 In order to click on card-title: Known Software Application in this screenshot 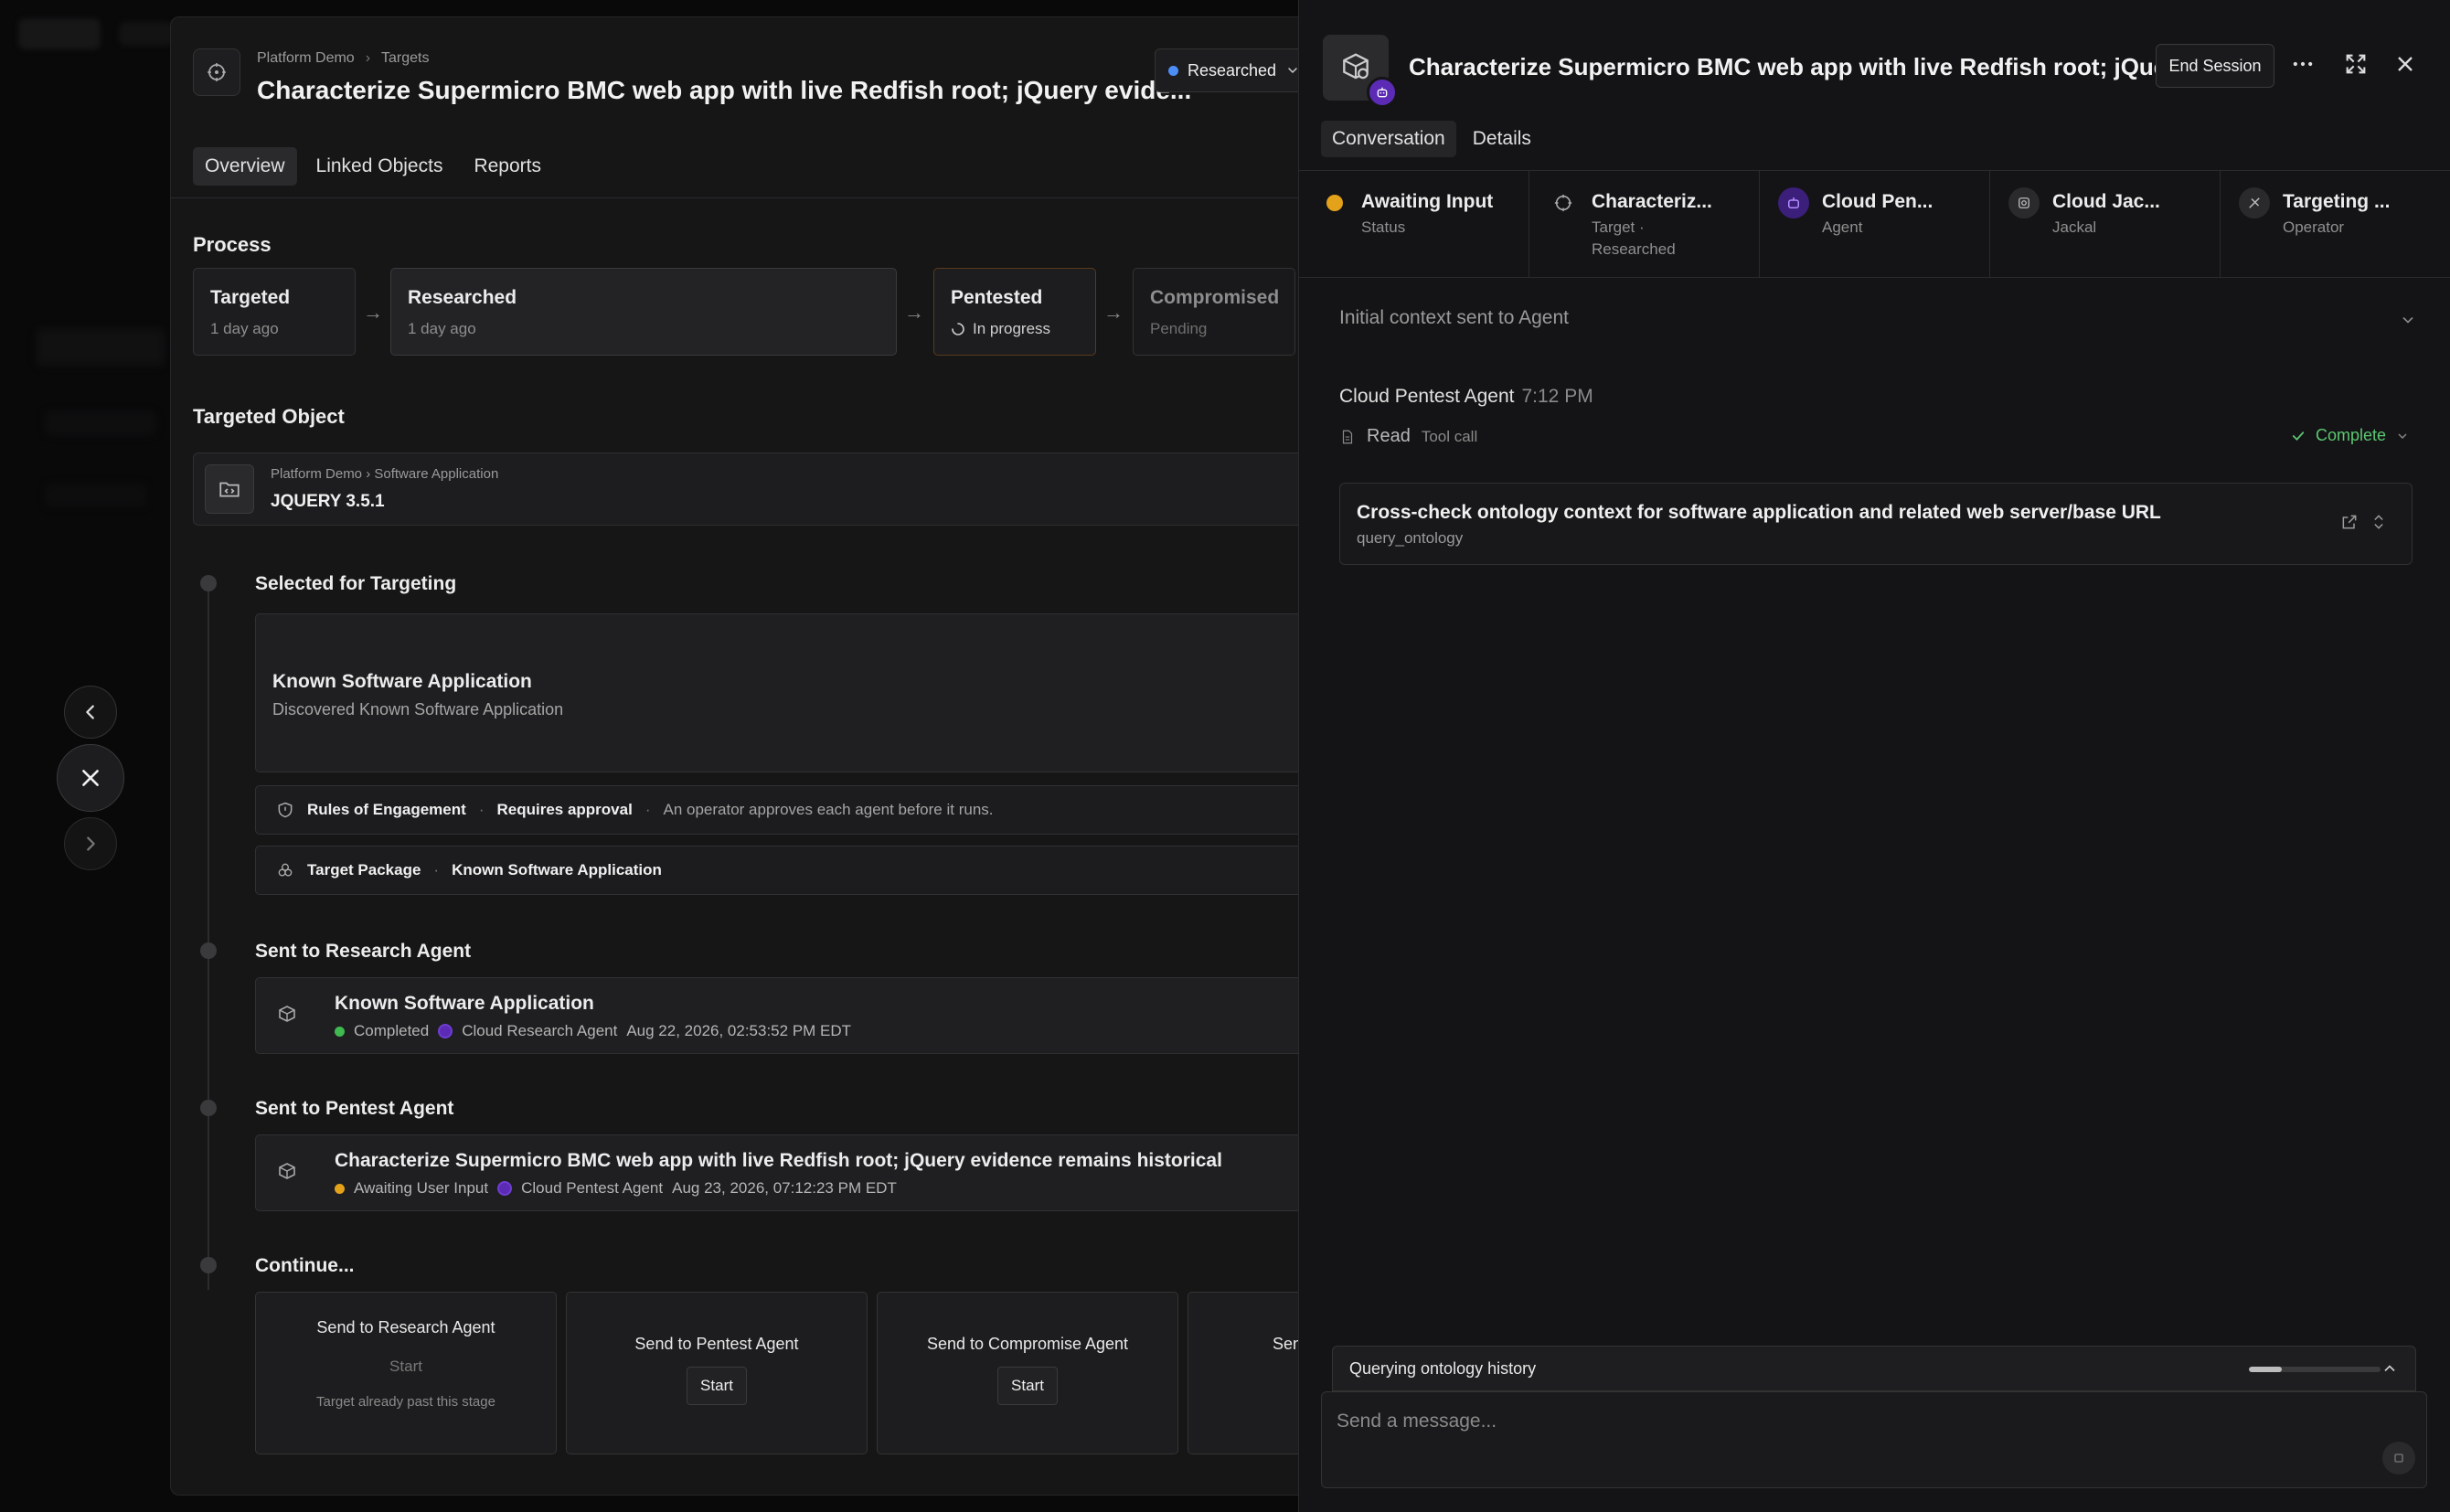, I will do `click(402, 681)`.